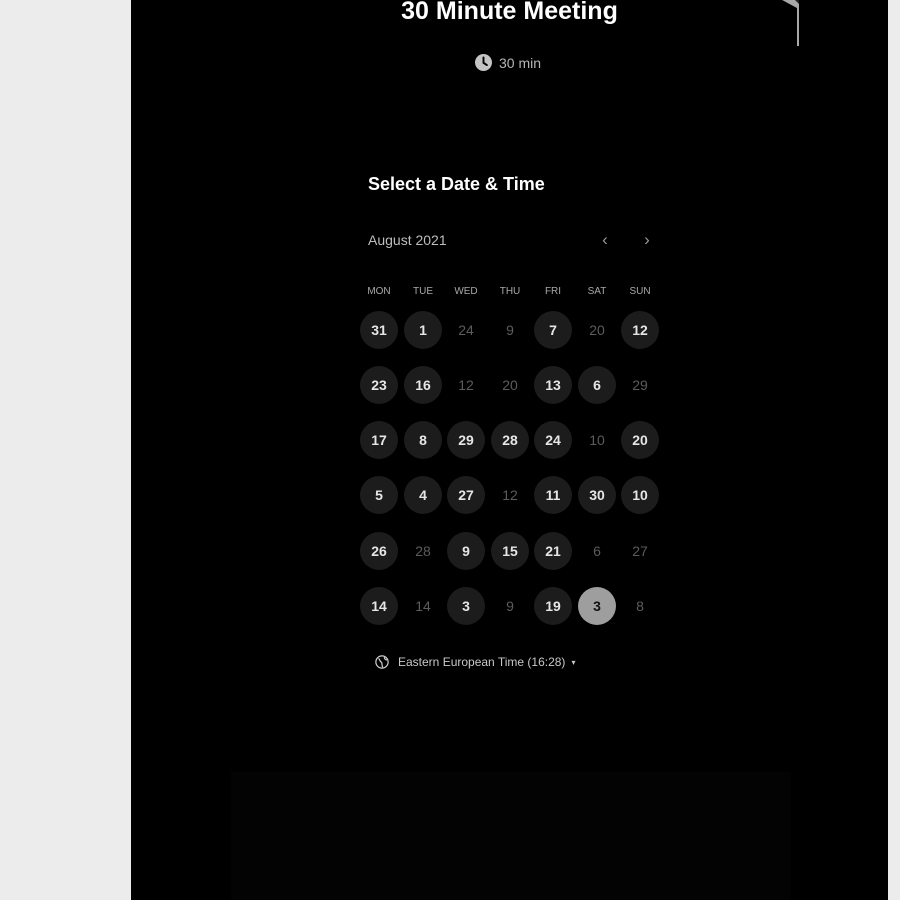 This screenshot has width=900, height=900. What do you see at coordinates (509, 12) in the screenshot?
I see `event-title: 30 Minute Meeting` at bounding box center [509, 12].